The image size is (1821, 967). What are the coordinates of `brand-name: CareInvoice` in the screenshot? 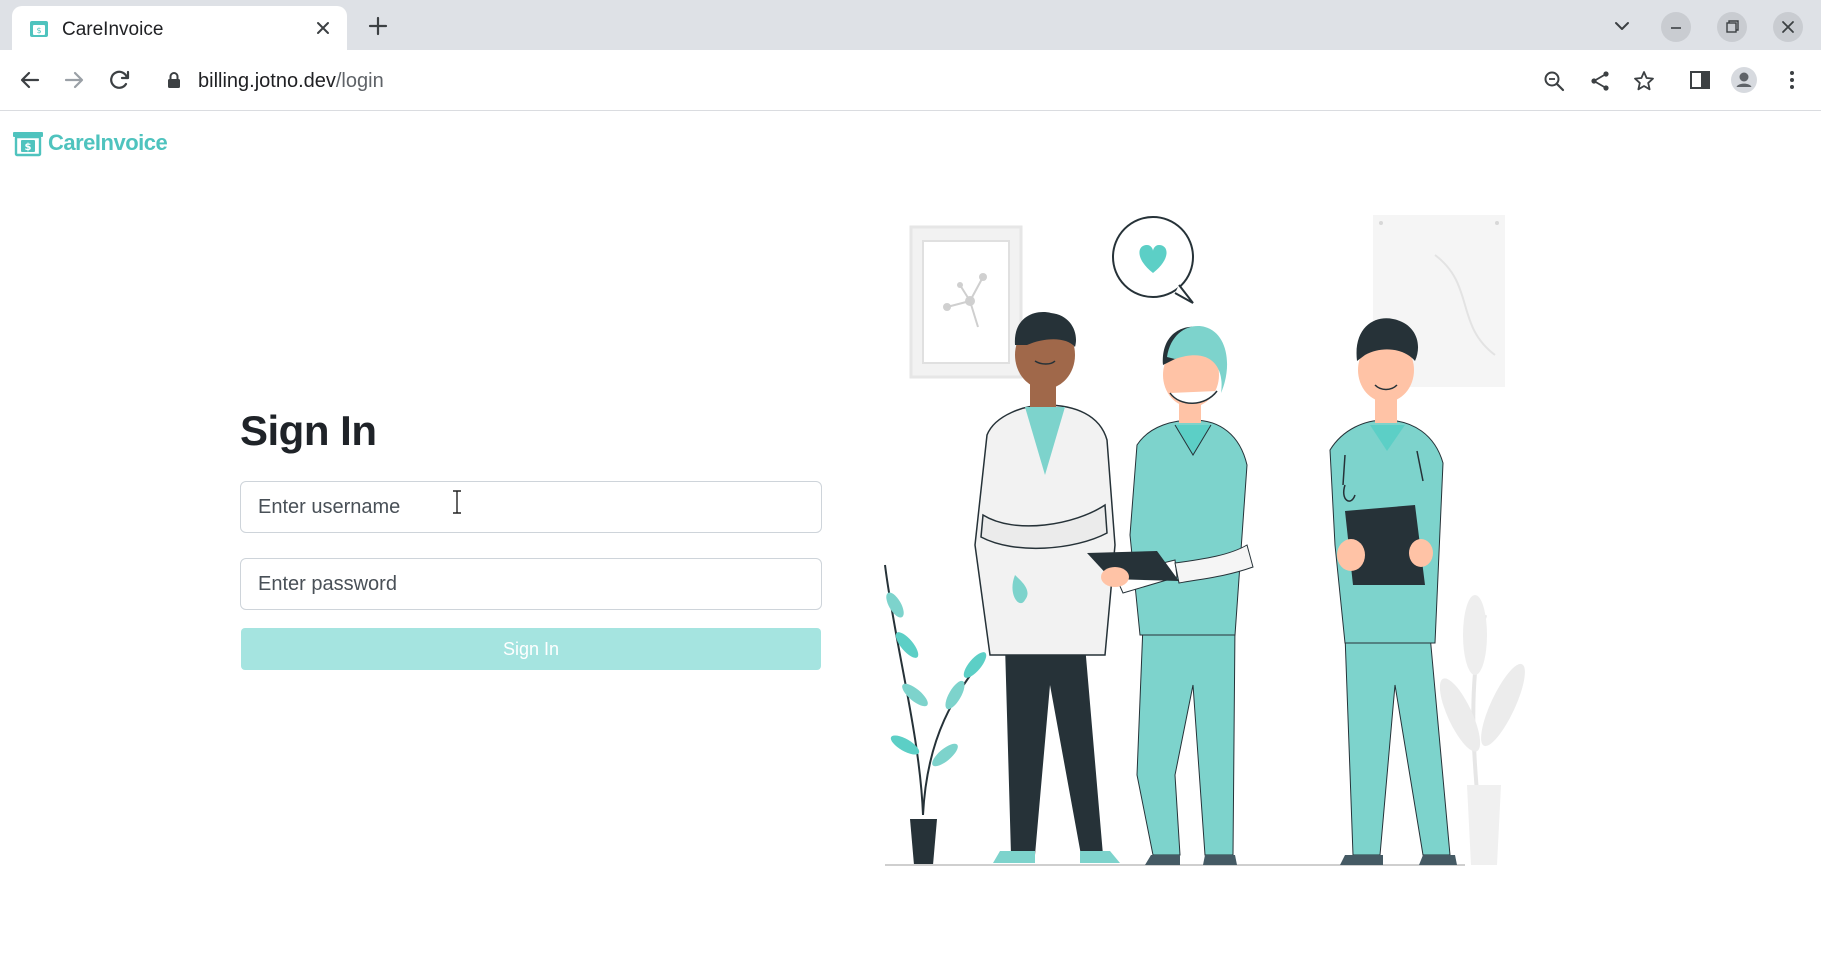 It's located at (108, 142).